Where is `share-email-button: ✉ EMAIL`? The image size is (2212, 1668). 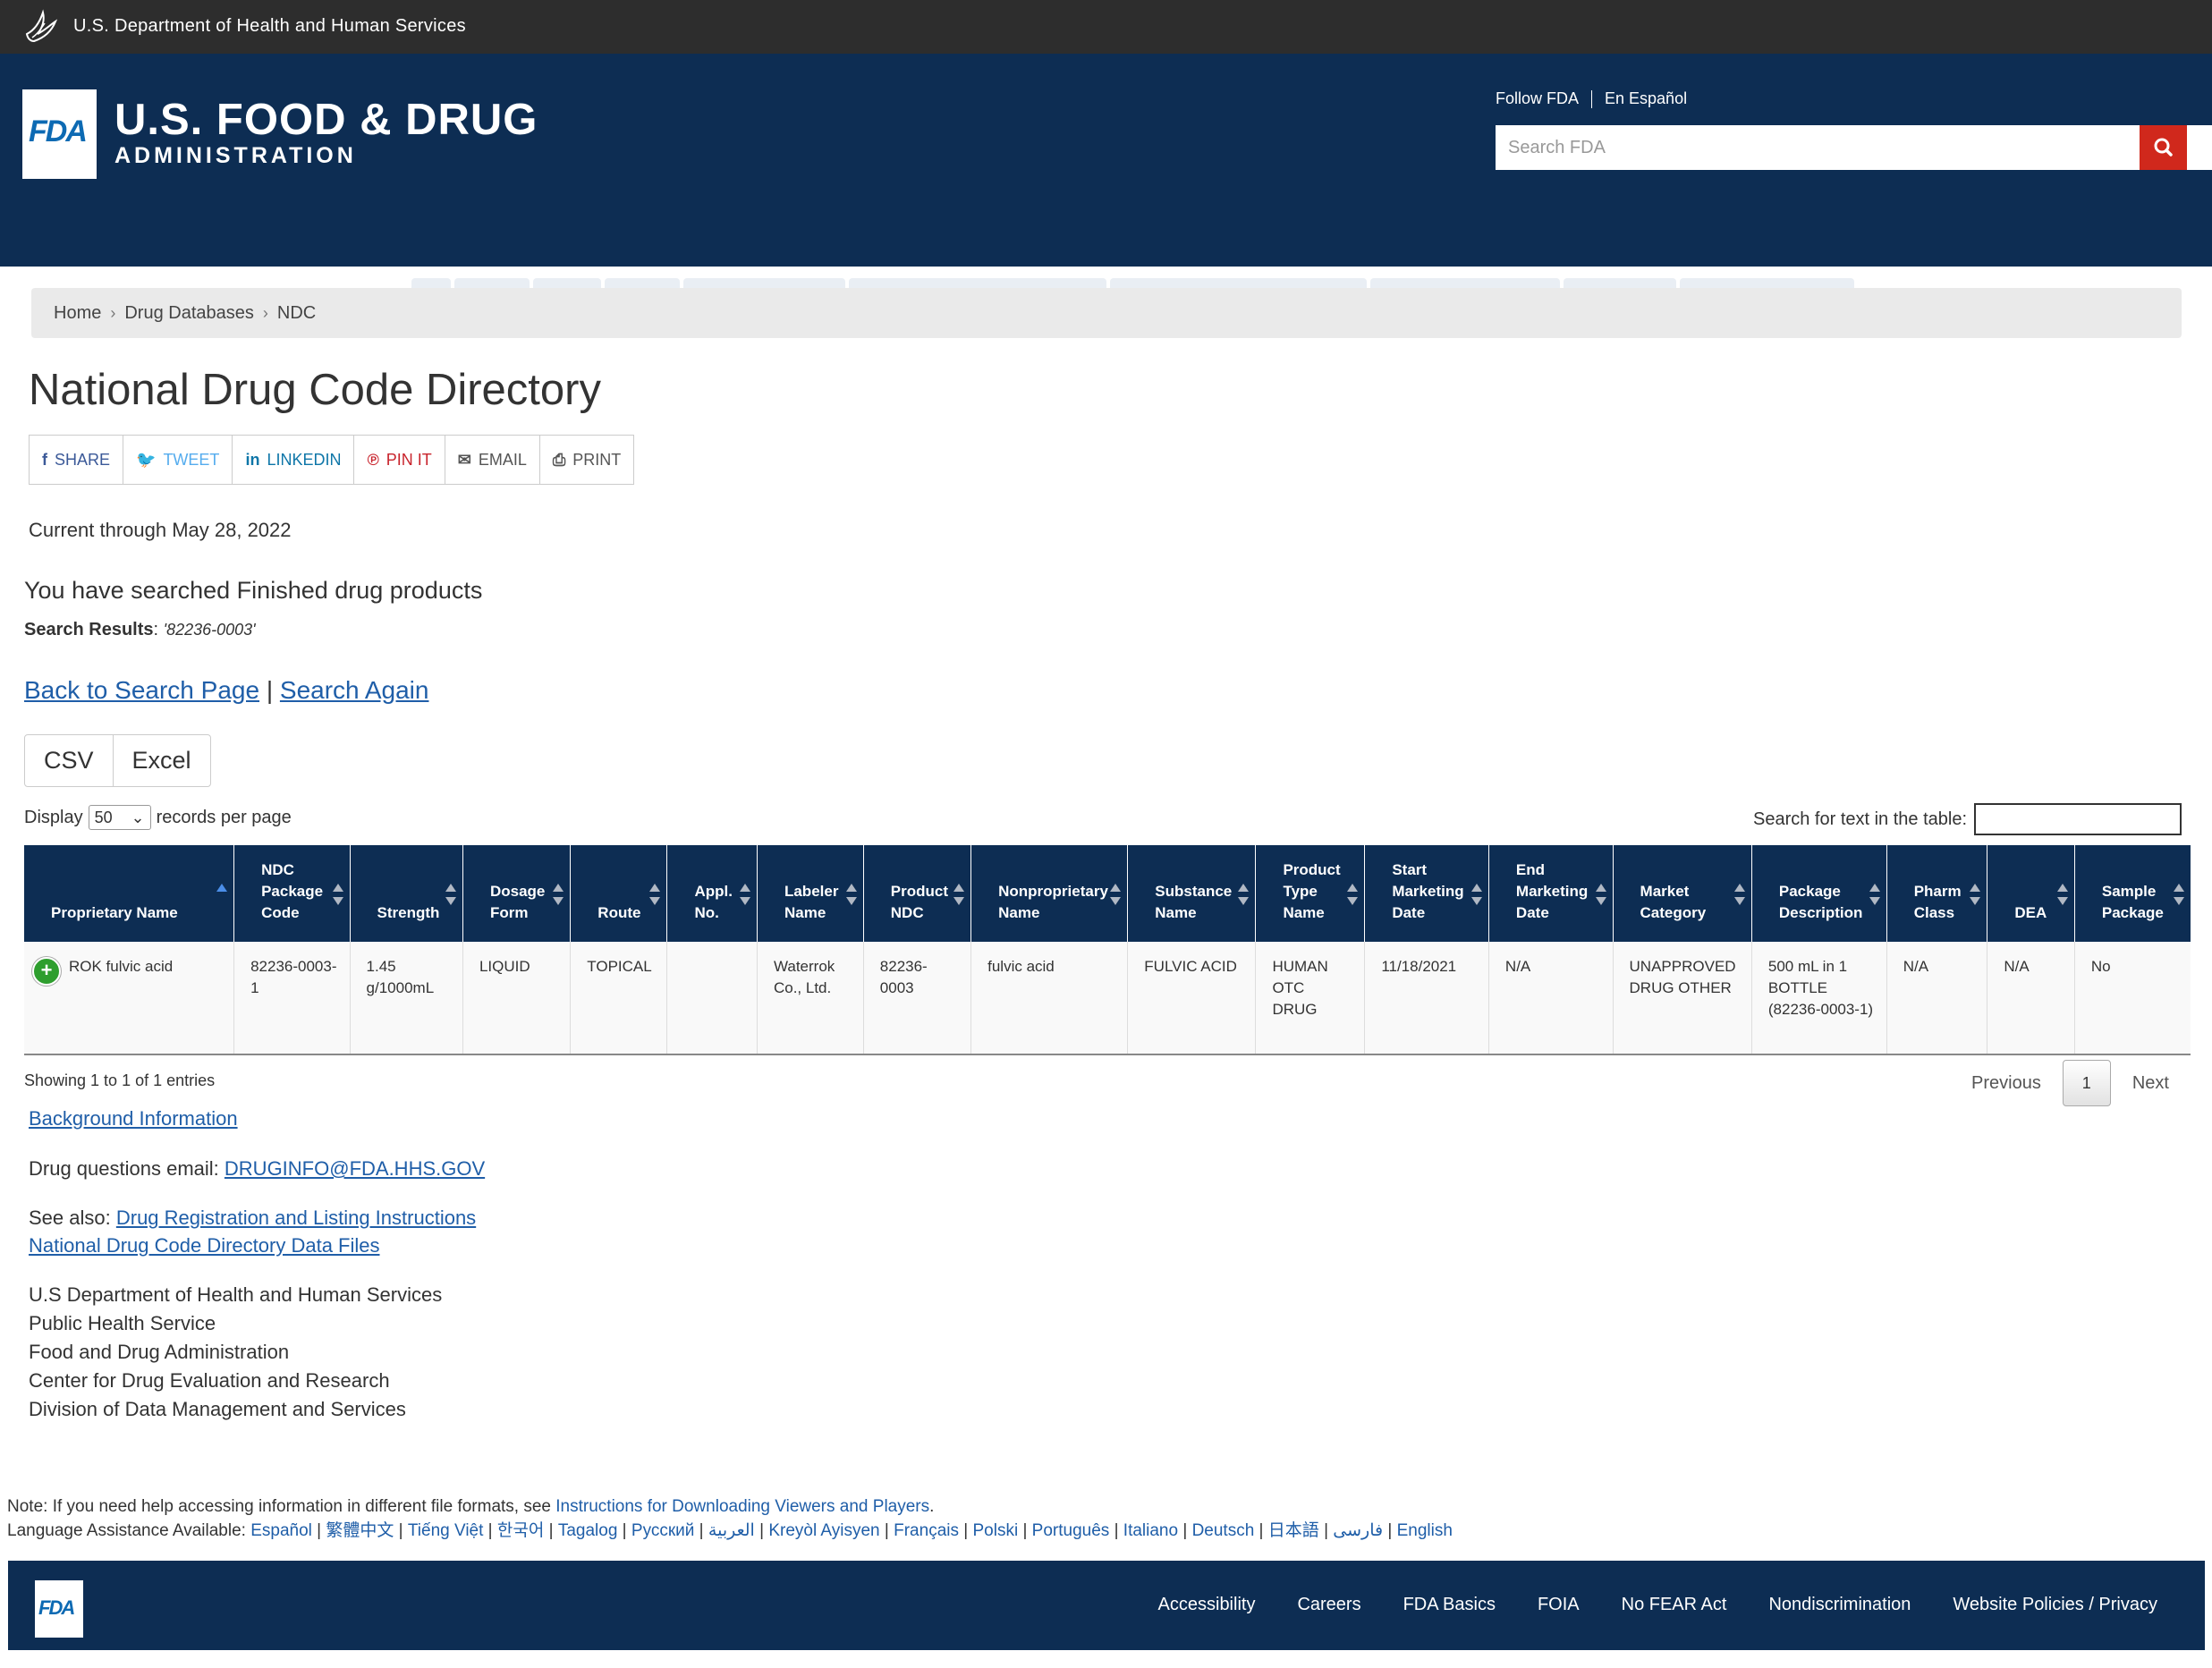 share-email-button: ✉ EMAIL is located at coordinates (493, 460).